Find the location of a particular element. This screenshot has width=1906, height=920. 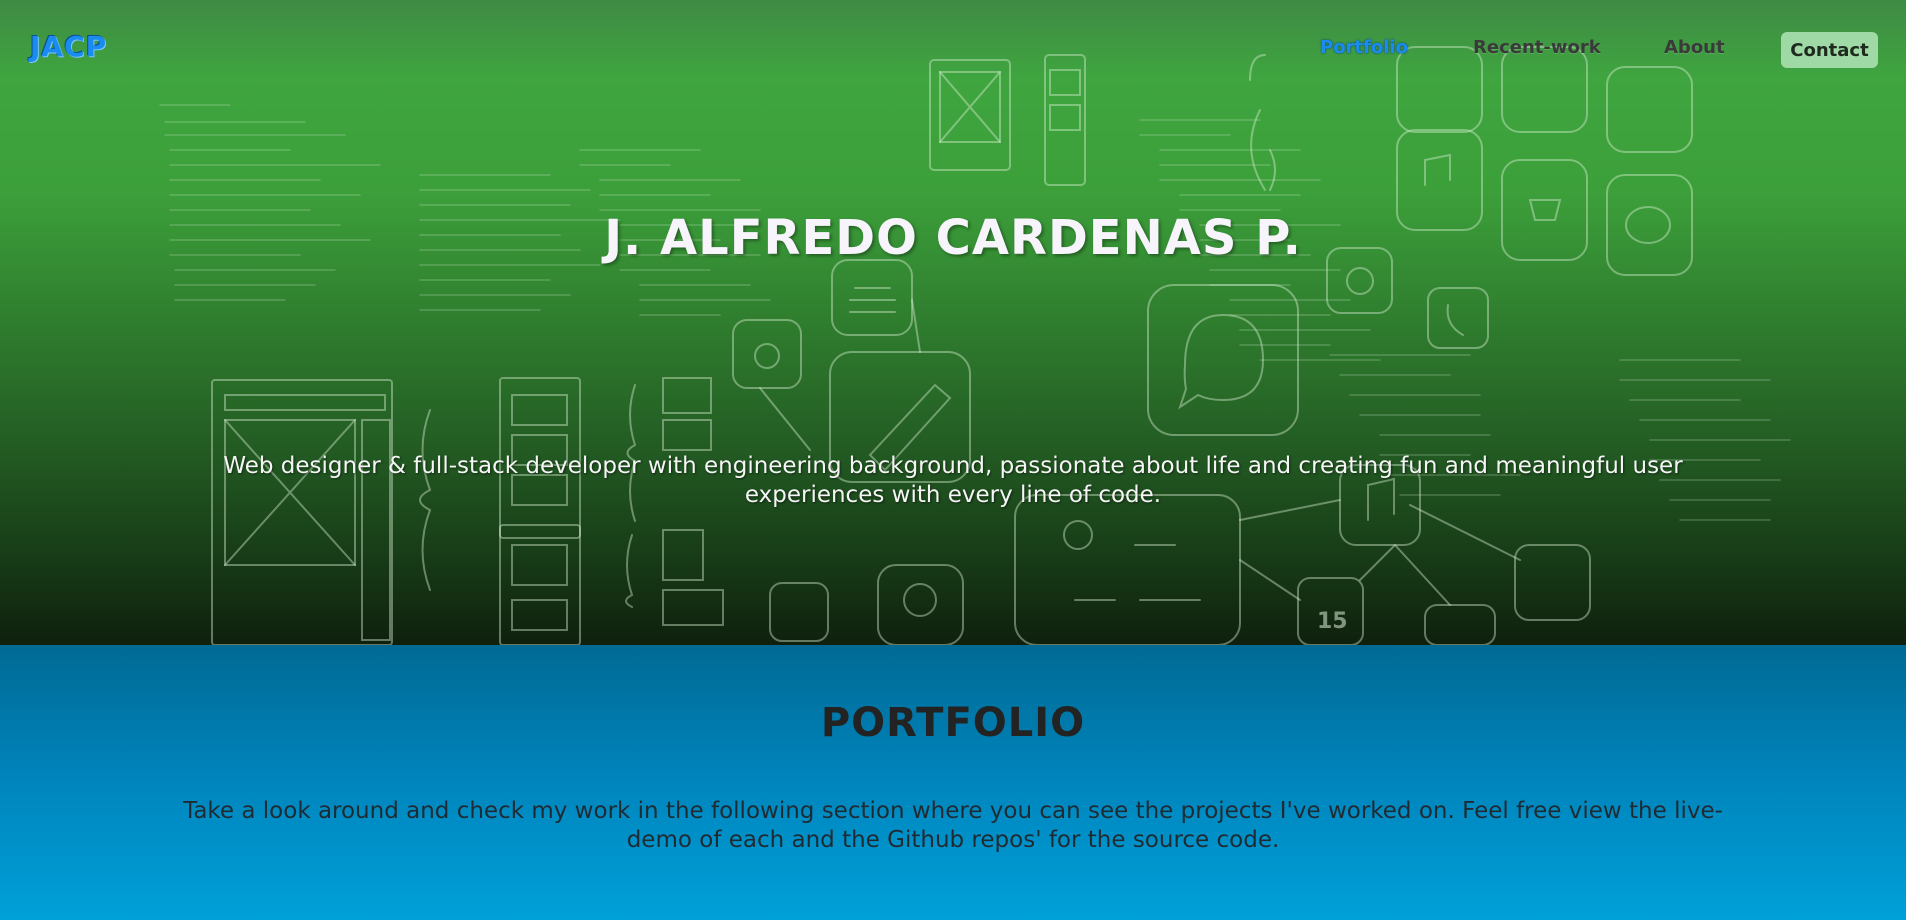

weather-icon is located at coordinates (920, 605).